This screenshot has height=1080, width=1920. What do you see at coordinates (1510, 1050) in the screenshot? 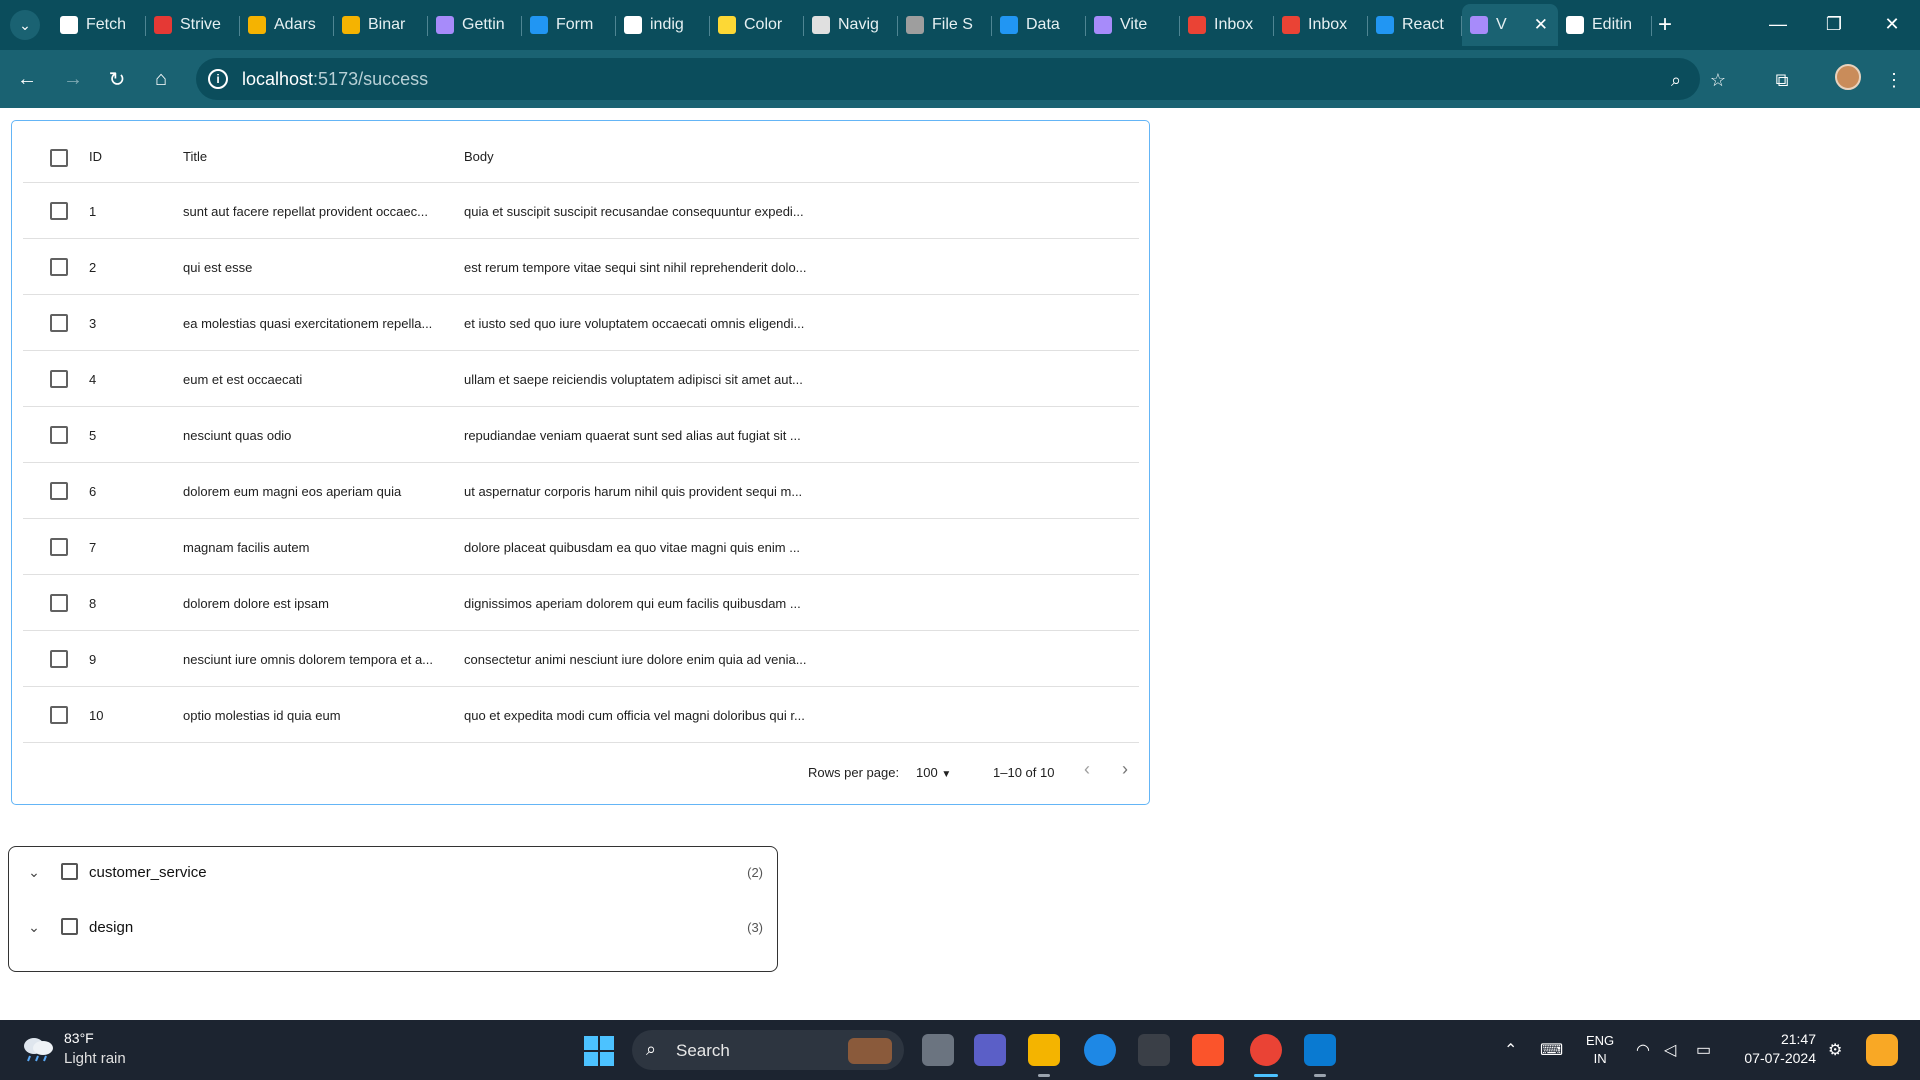
I see `tray-chevron-icon: ⌃` at bounding box center [1510, 1050].